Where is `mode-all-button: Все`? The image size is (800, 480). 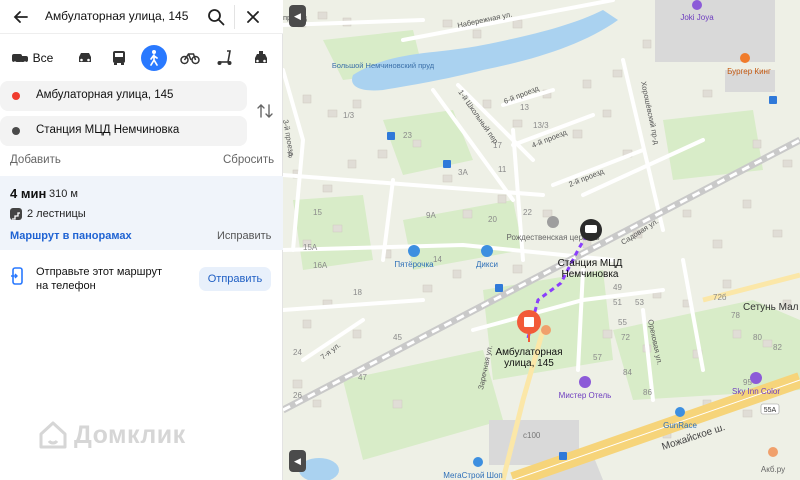 mode-all-button: Все is located at coordinates (32, 58).